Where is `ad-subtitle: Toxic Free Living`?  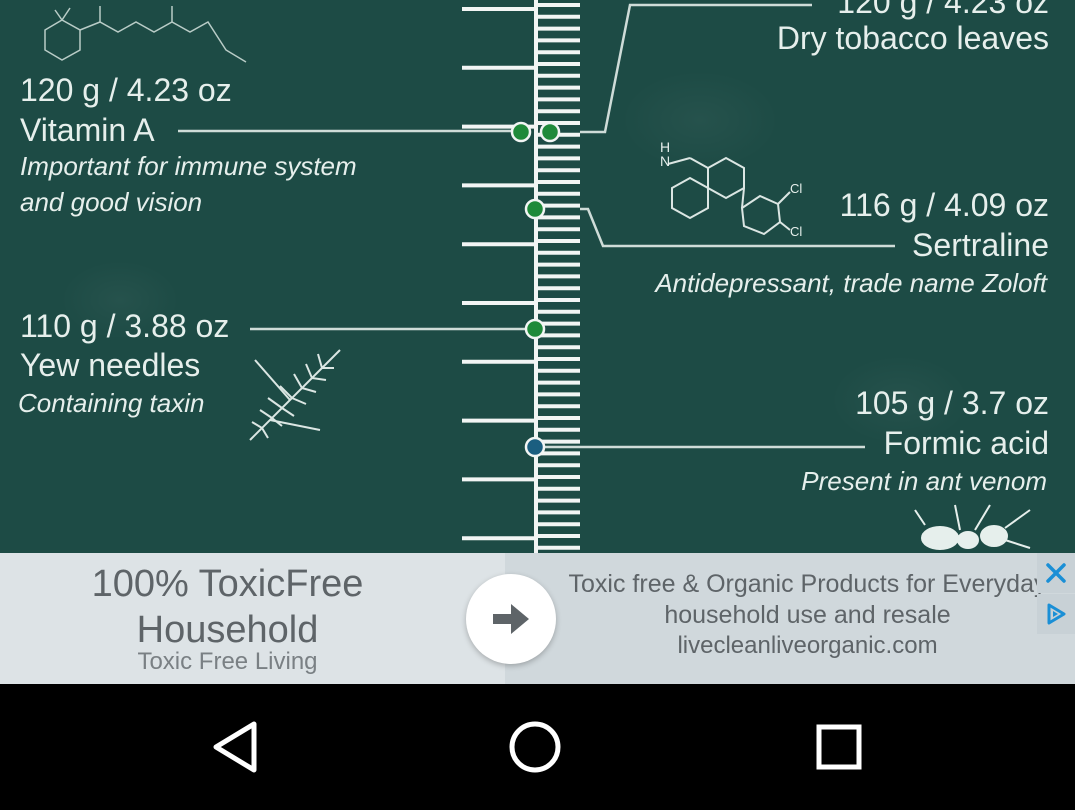
ad-subtitle: Toxic Free Living is located at coordinates (227, 662).